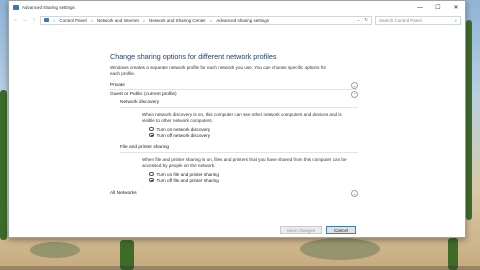  What do you see at coordinates (366, 20) in the screenshot?
I see `refresh-icon: ↻` at bounding box center [366, 20].